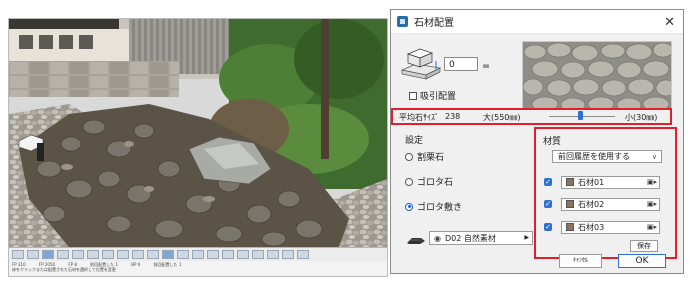 The image size is (691, 293). What do you see at coordinates (591, 227) in the screenshot?
I see `stone-name: 石材03` at bounding box center [591, 227].